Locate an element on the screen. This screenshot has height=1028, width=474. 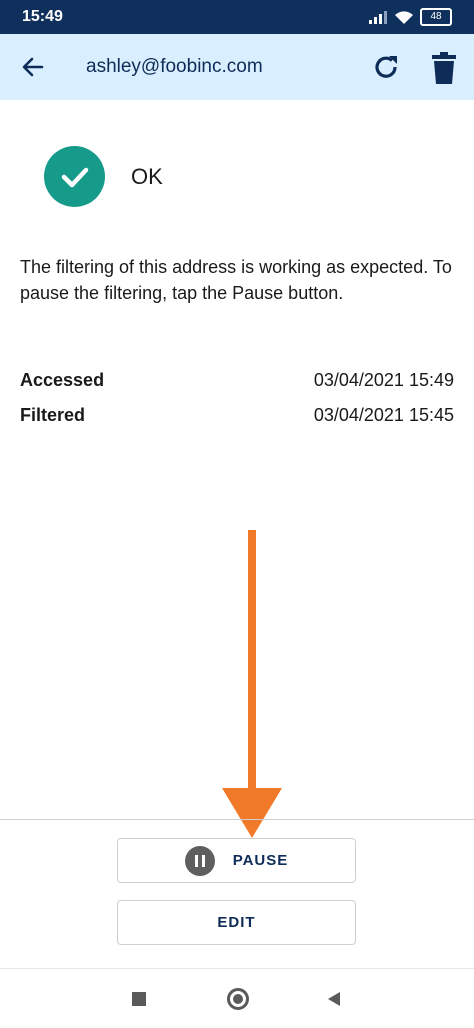
pause-button-label: PAUSE is located at coordinates (260, 860).